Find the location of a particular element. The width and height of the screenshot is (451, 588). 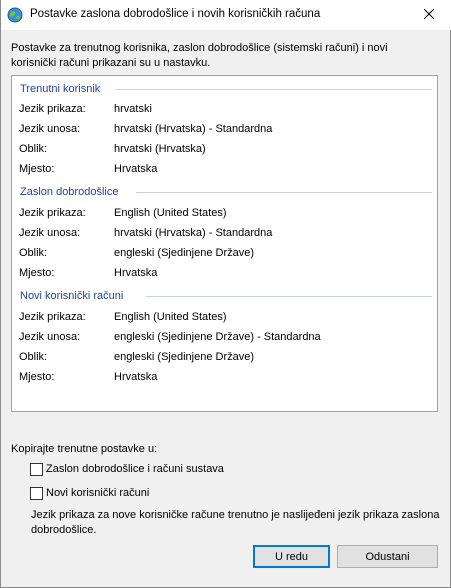

section-heading-label: Novi korisnički računi is located at coordinates (72, 296).